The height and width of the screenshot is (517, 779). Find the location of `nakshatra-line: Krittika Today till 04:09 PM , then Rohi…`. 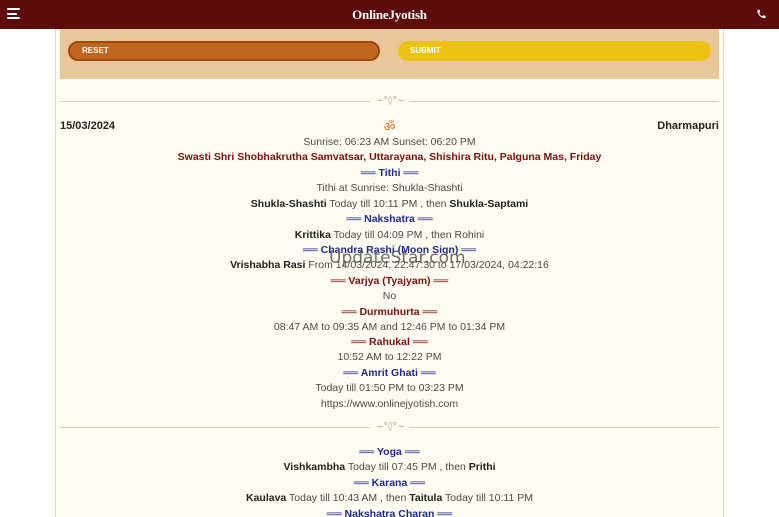

nakshatra-line: Krittika Today till 04:09 PM , then Rohi… is located at coordinates (389, 235).